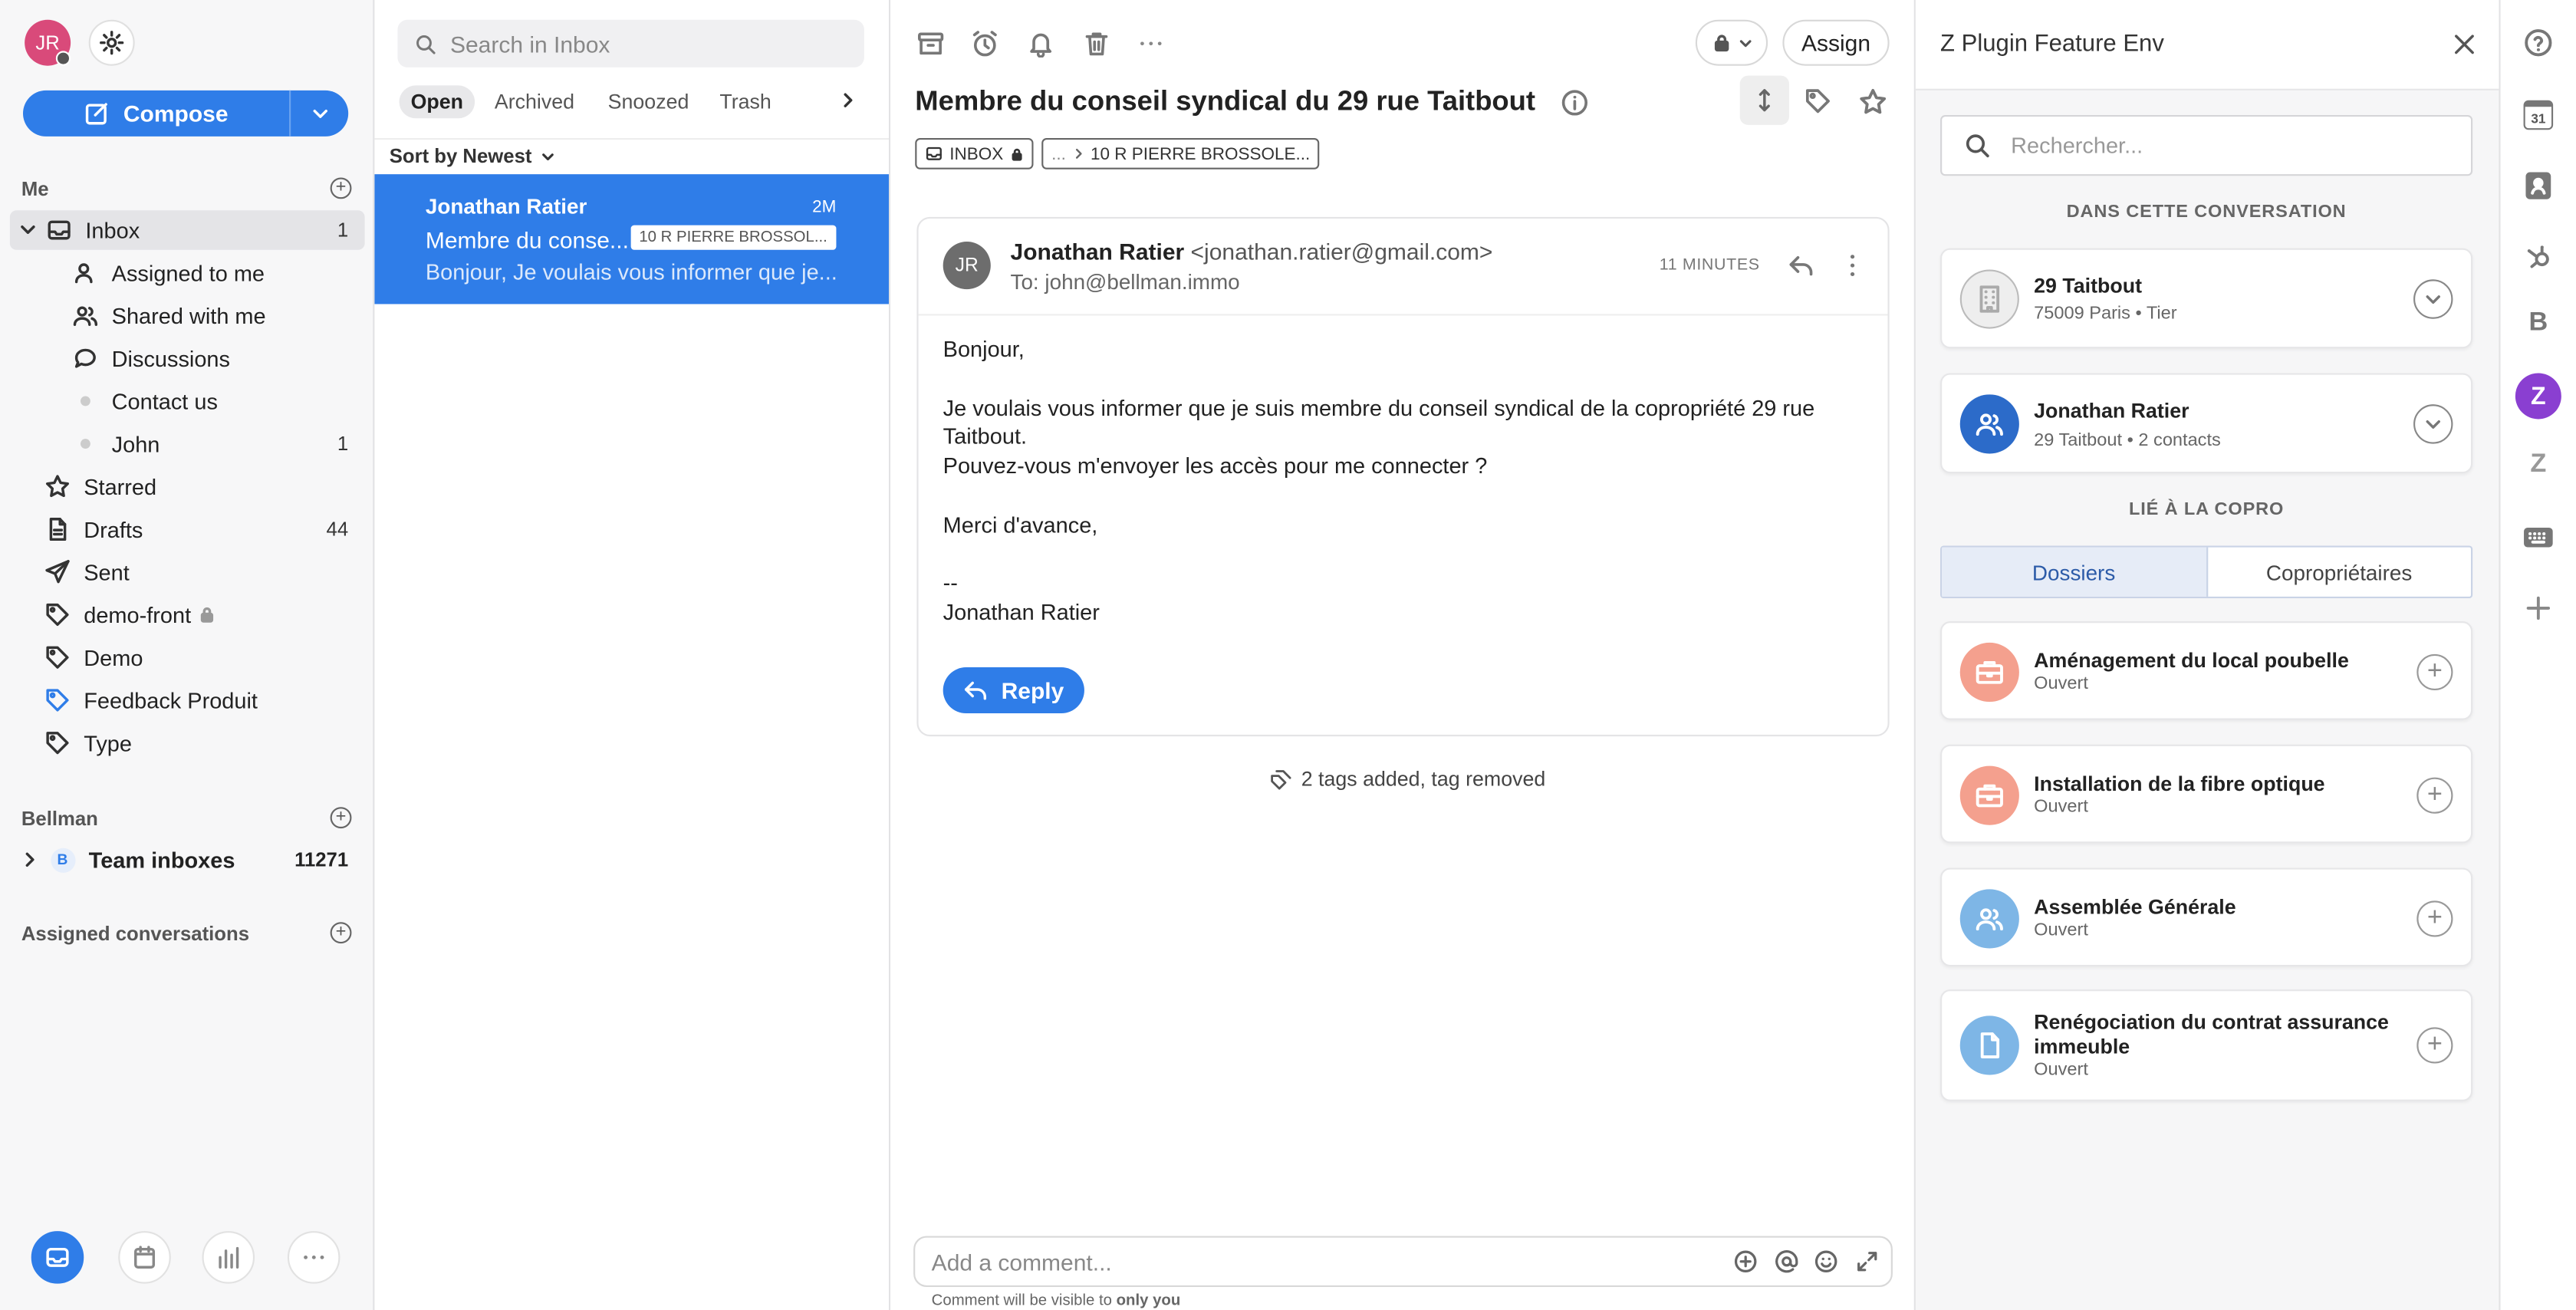  What do you see at coordinates (85, 444) in the screenshot?
I see `dot-icon` at bounding box center [85, 444].